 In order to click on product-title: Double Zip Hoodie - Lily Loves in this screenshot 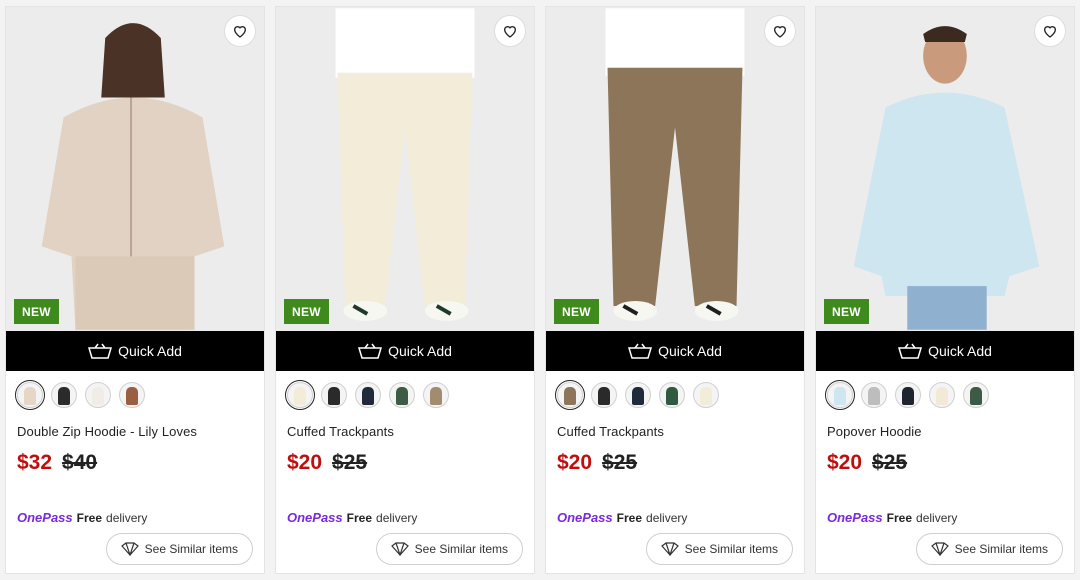, I will do `click(135, 425)`.